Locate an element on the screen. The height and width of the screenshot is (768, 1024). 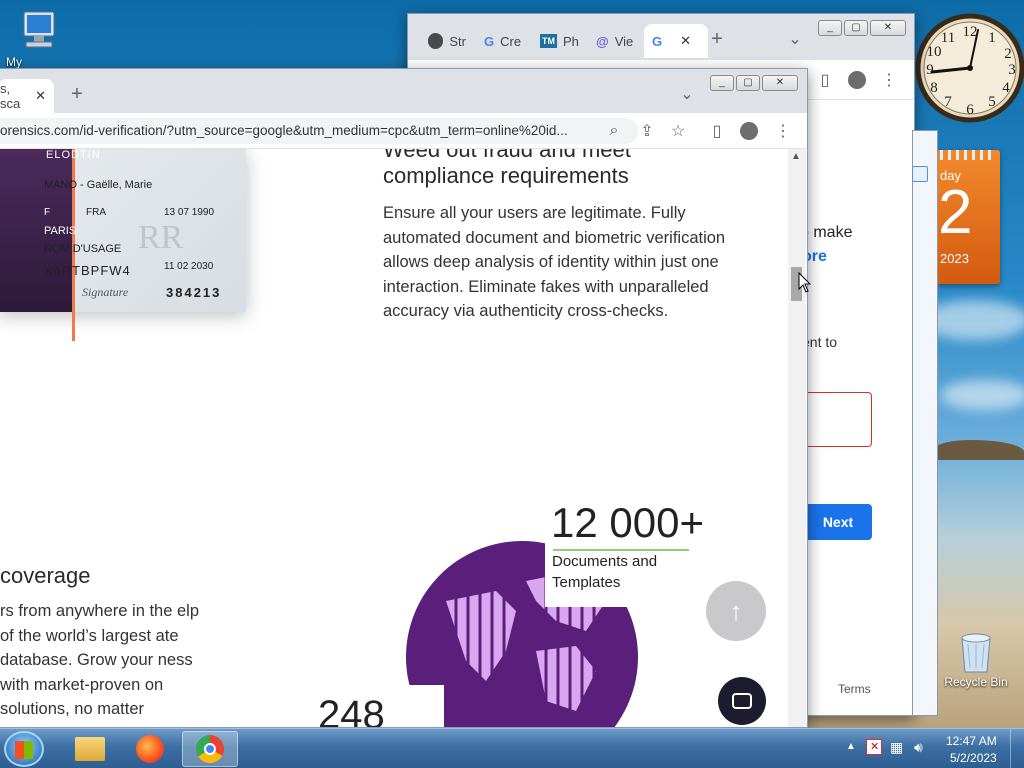
stat-box-248: 248 is located at coordinates (380, 706).